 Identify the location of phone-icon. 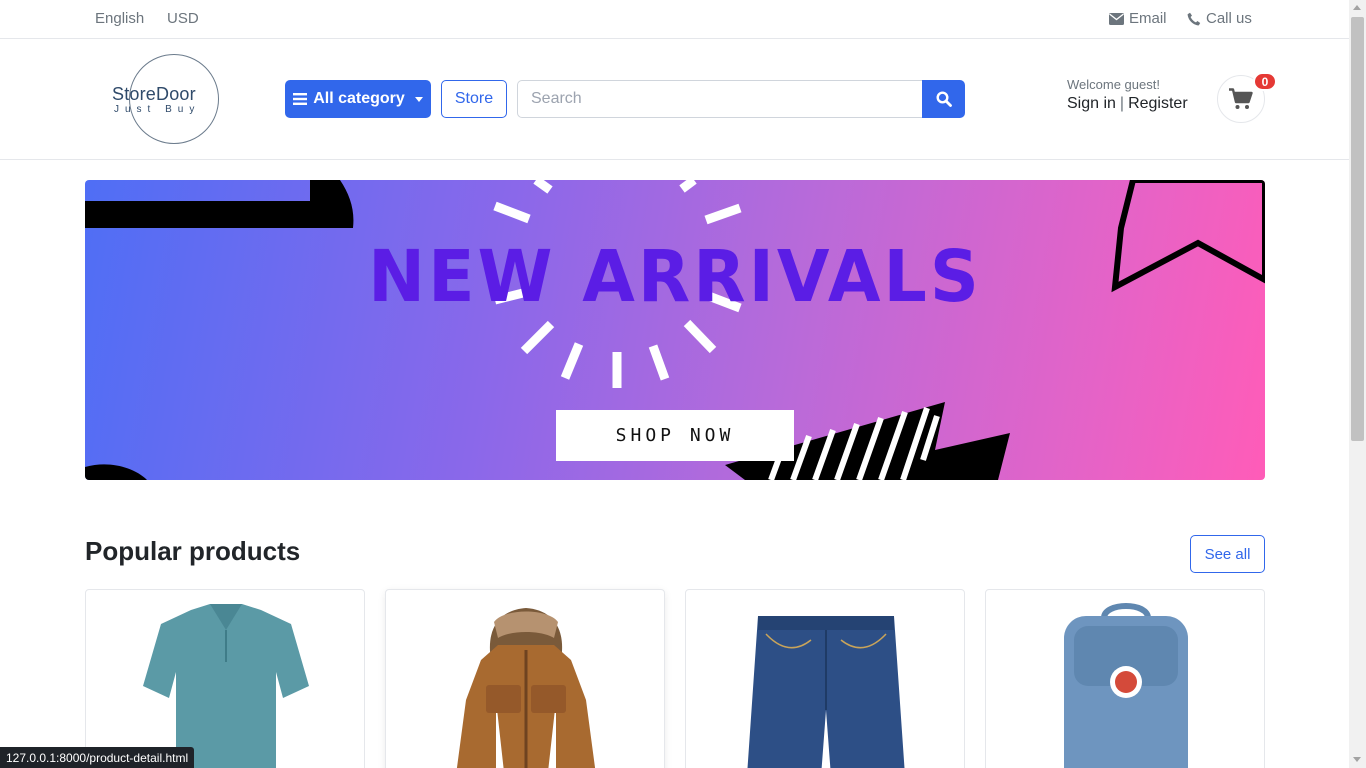
(1194, 18).